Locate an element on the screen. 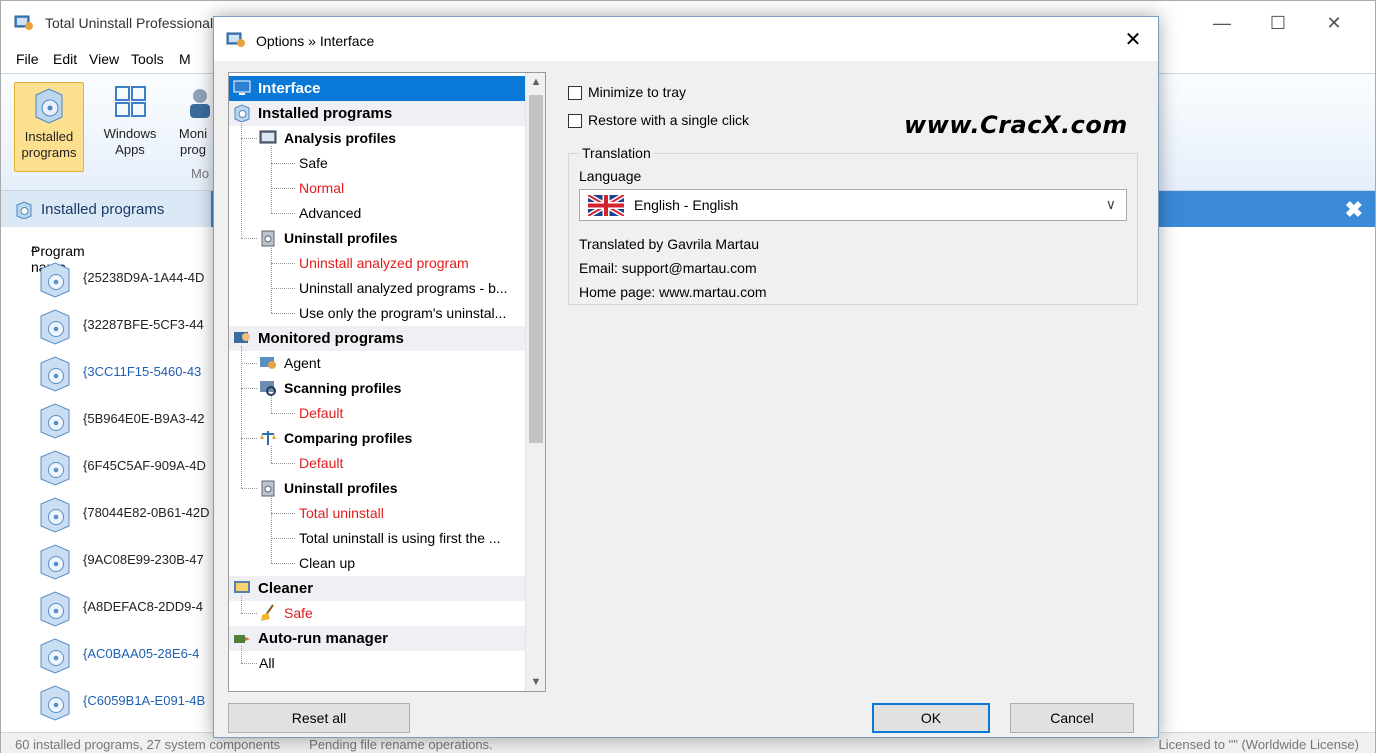 Image resolution: width=1376 pixels, height=753 pixels. table-row: {C6059B1A-E091-4B is located at coordinates (106, 701).